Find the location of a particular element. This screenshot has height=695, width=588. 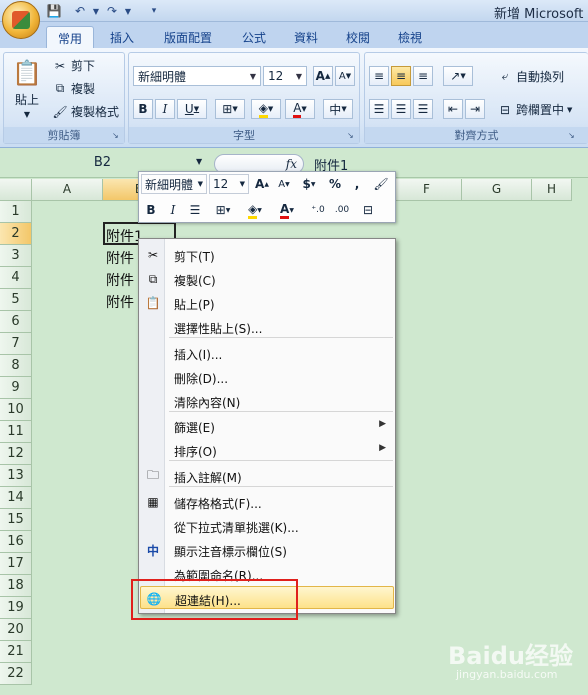

align-left-button: ☰ is located at coordinates (379, 109).